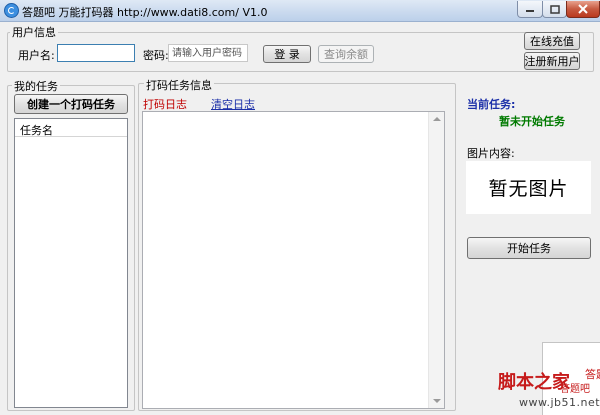 Image resolution: width=600 pixels, height=415 pixels. I want to click on maximize-icon, so click(554, 9).